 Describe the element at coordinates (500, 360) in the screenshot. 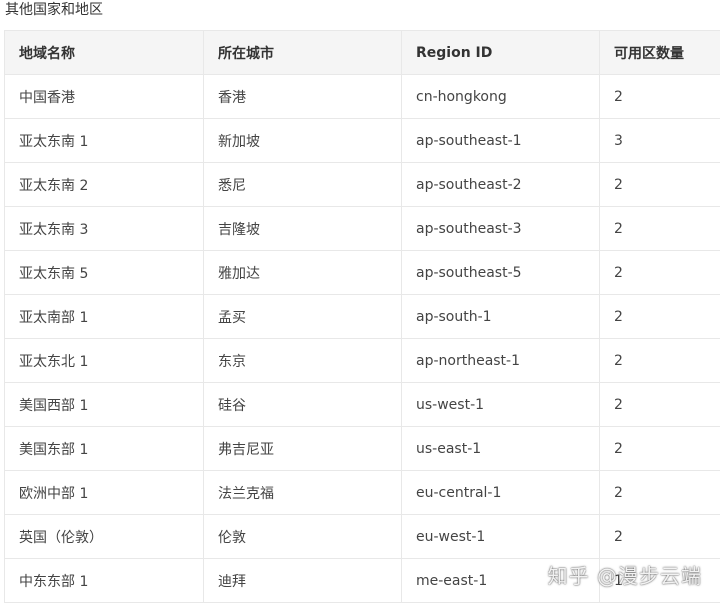

I see `cell-region-id: ap-northeast-1` at that location.